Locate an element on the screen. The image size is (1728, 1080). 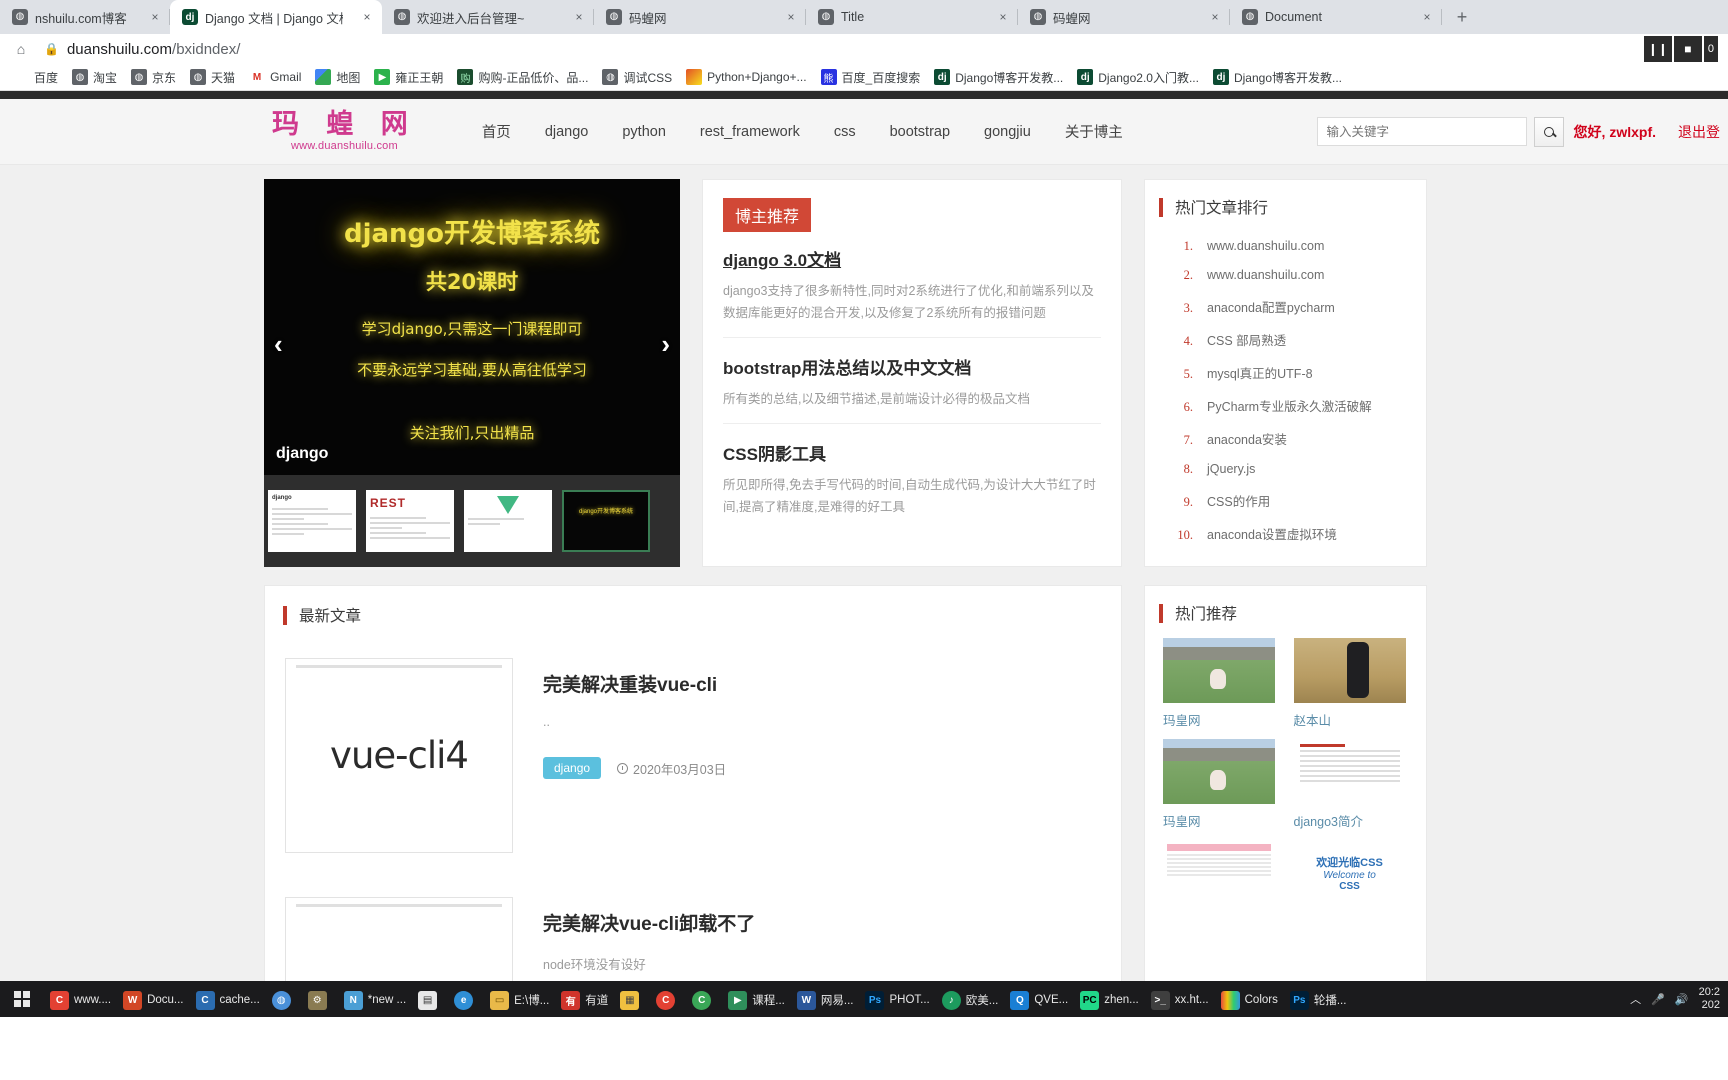
clock-area: 20:2 202 is located at coordinates (1709, 998).